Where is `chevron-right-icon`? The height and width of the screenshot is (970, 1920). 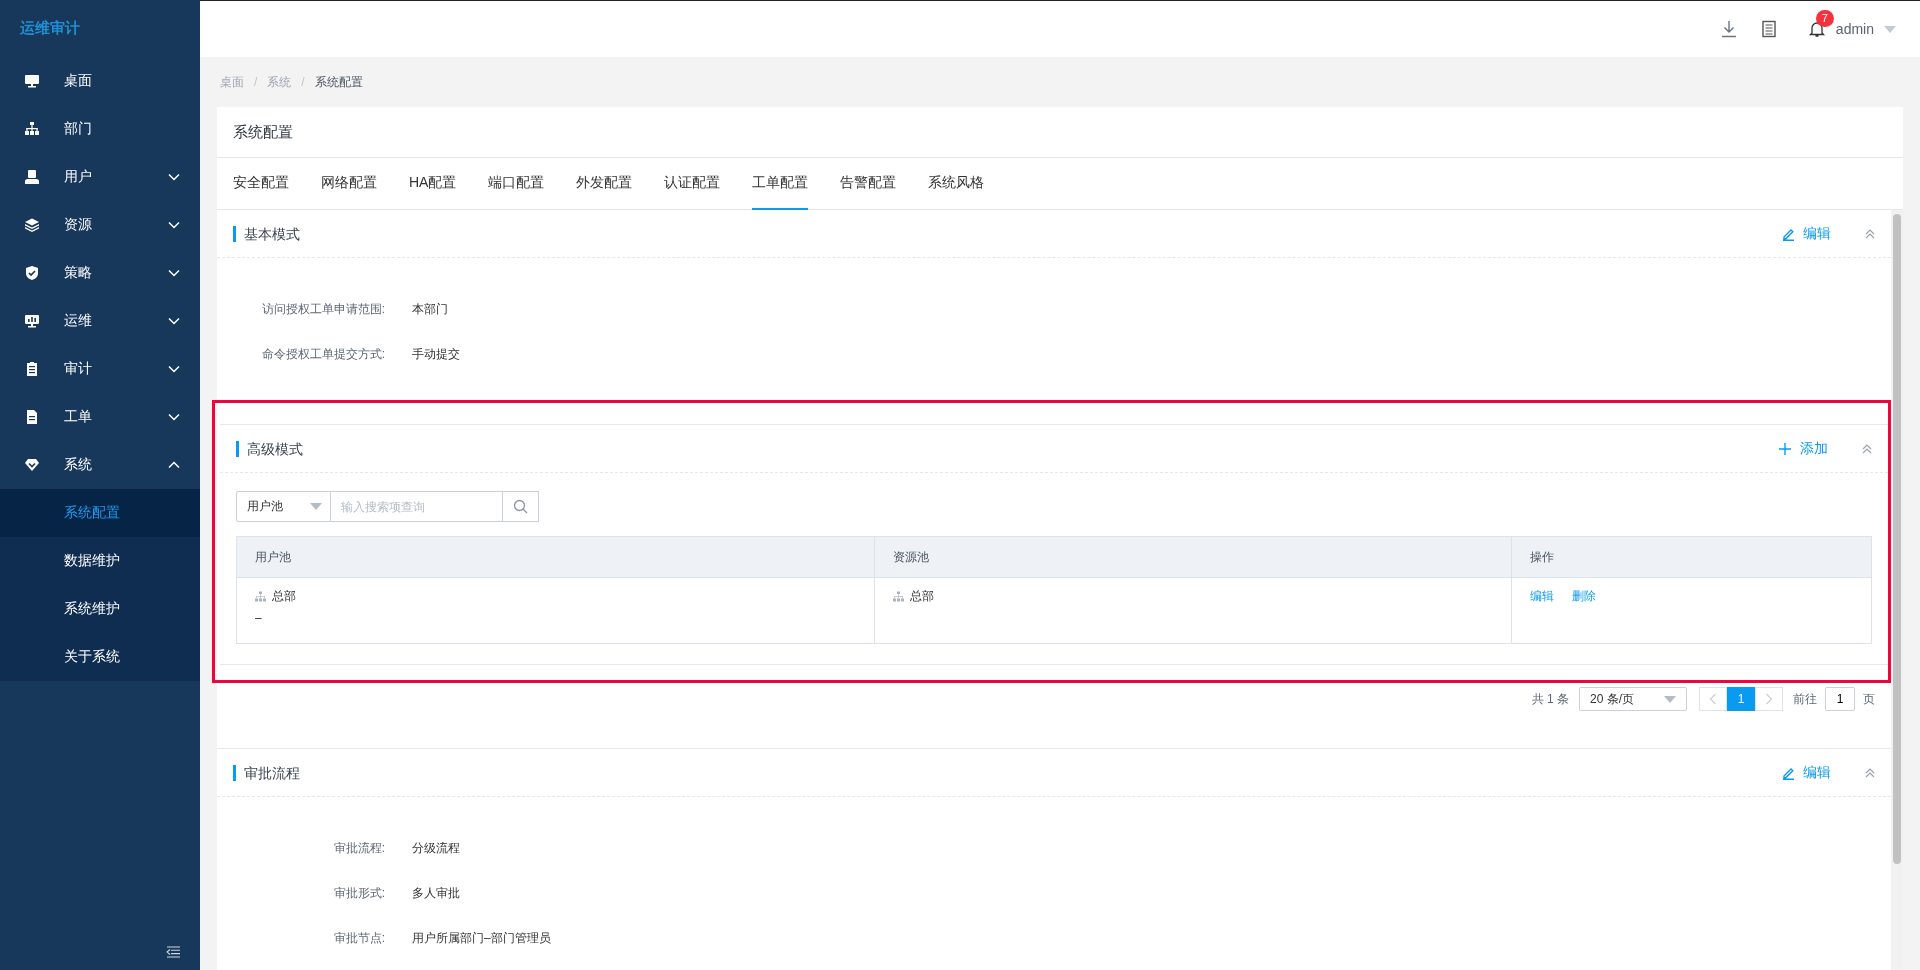
chevron-right-icon is located at coordinates (1769, 699).